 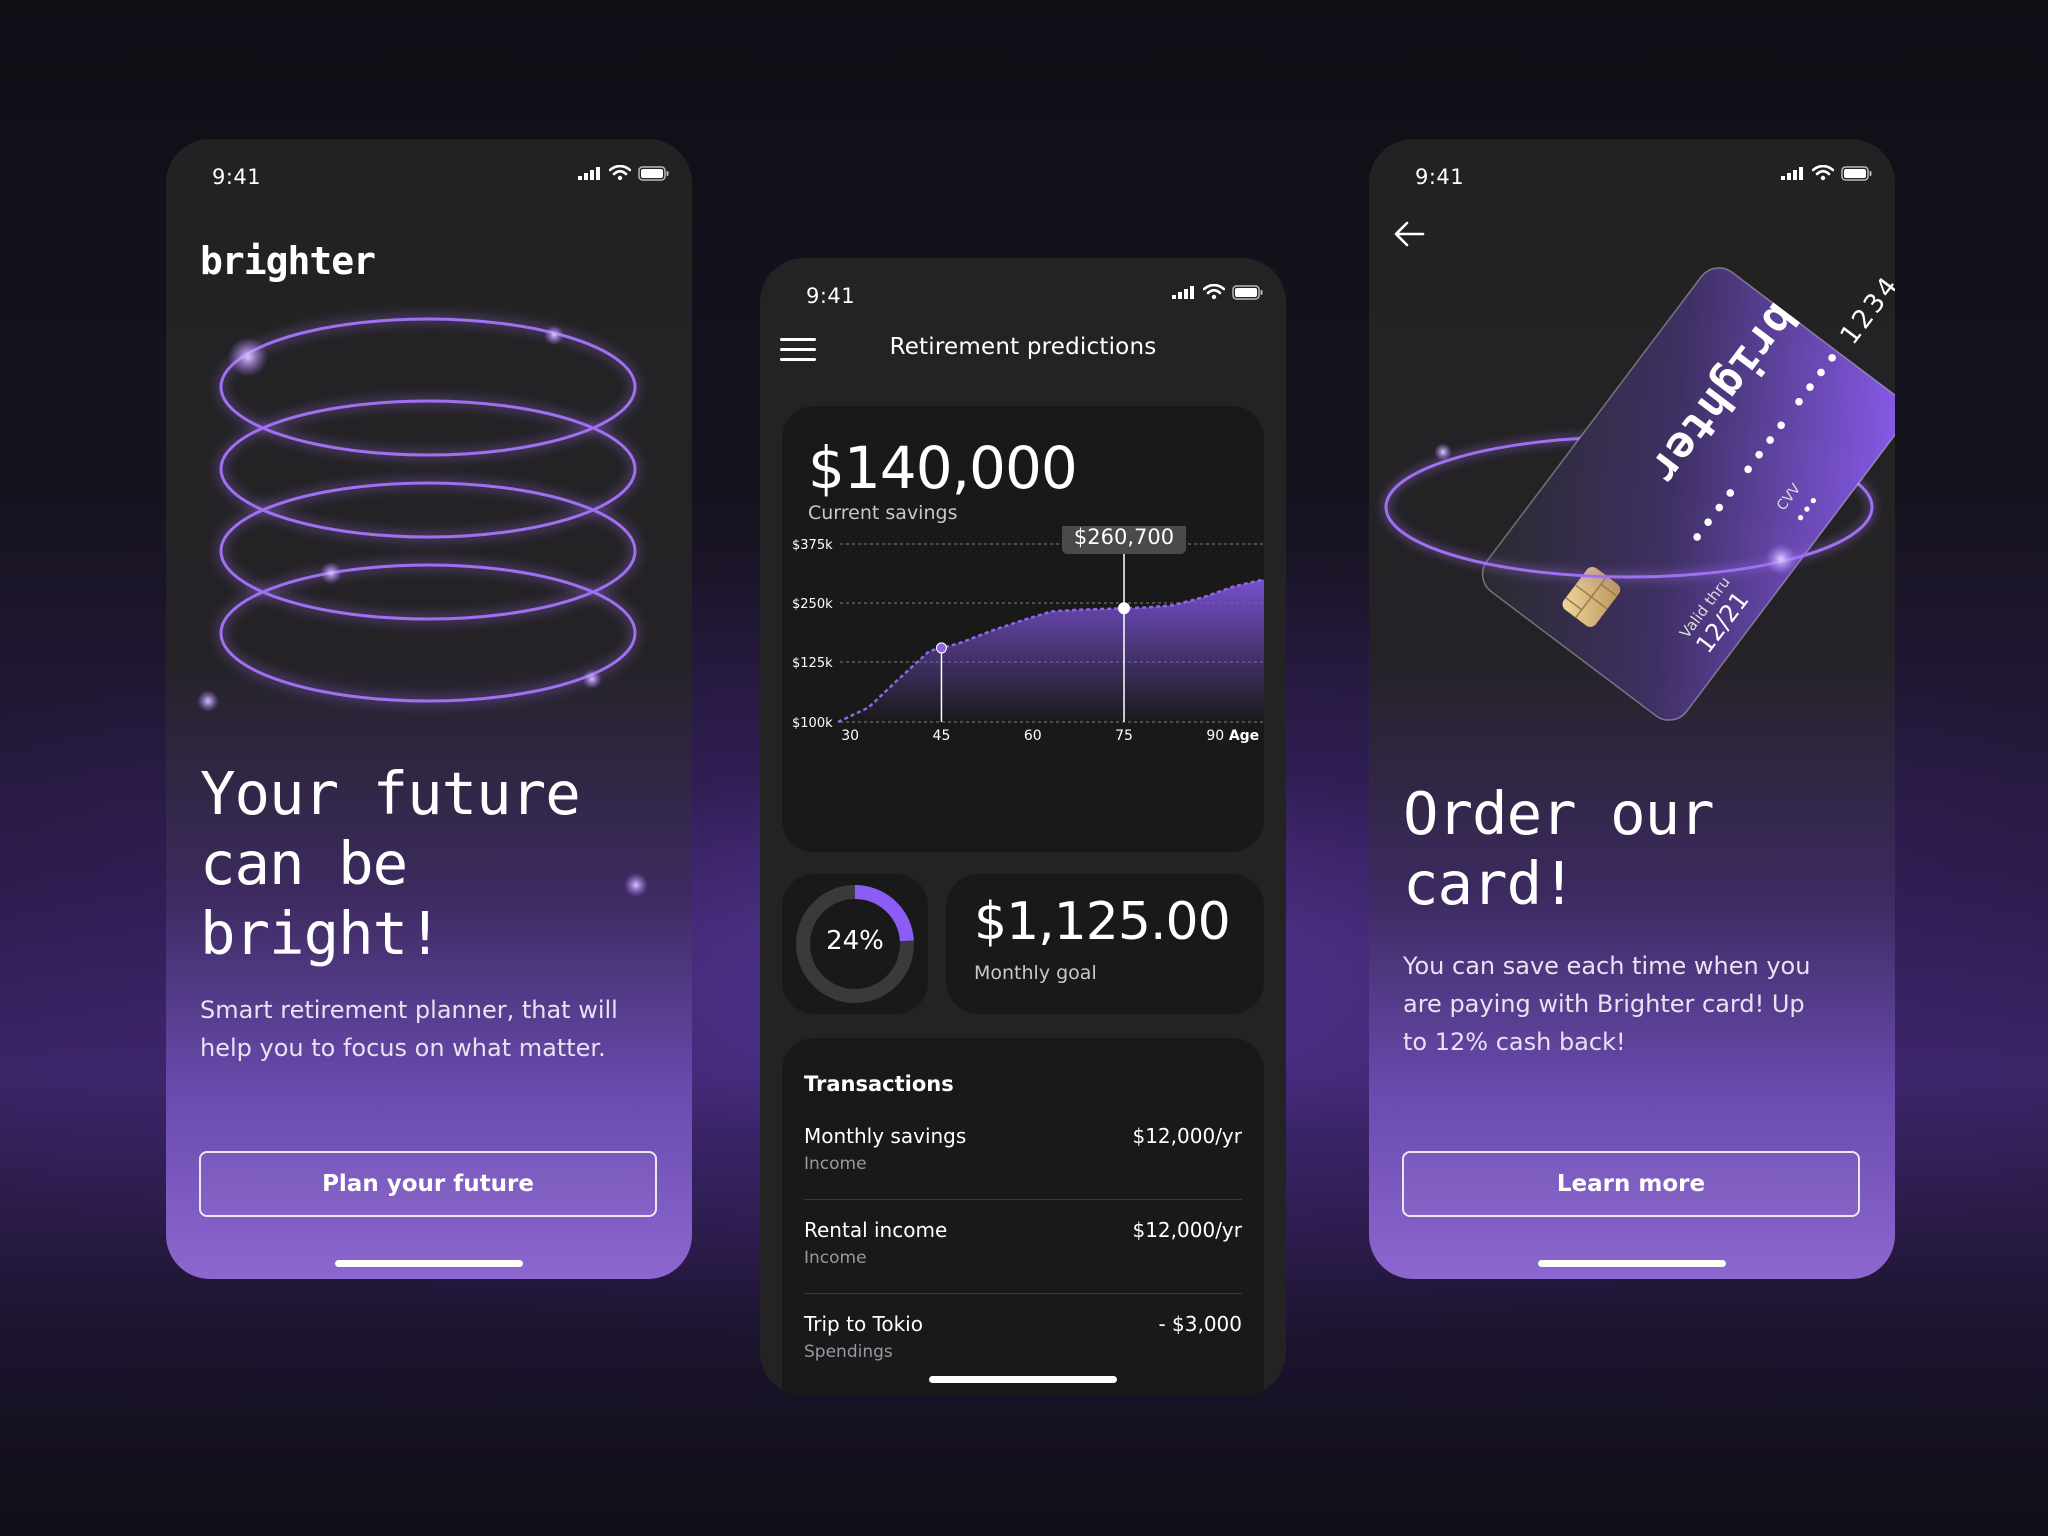 I want to click on wifi-icon, so click(x=1214, y=292).